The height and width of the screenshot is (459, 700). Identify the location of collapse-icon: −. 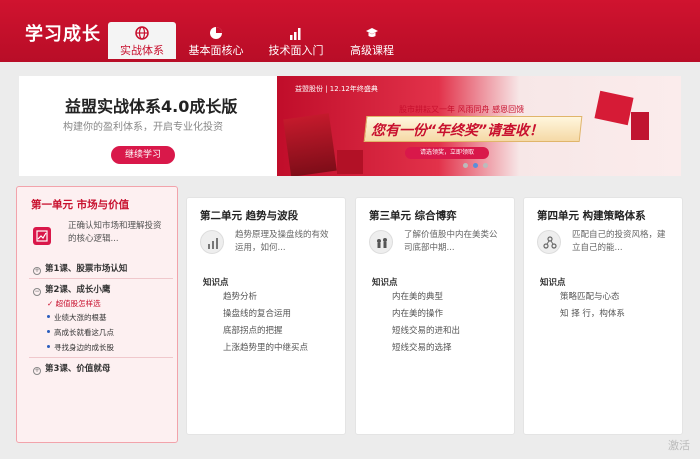
(37, 292).